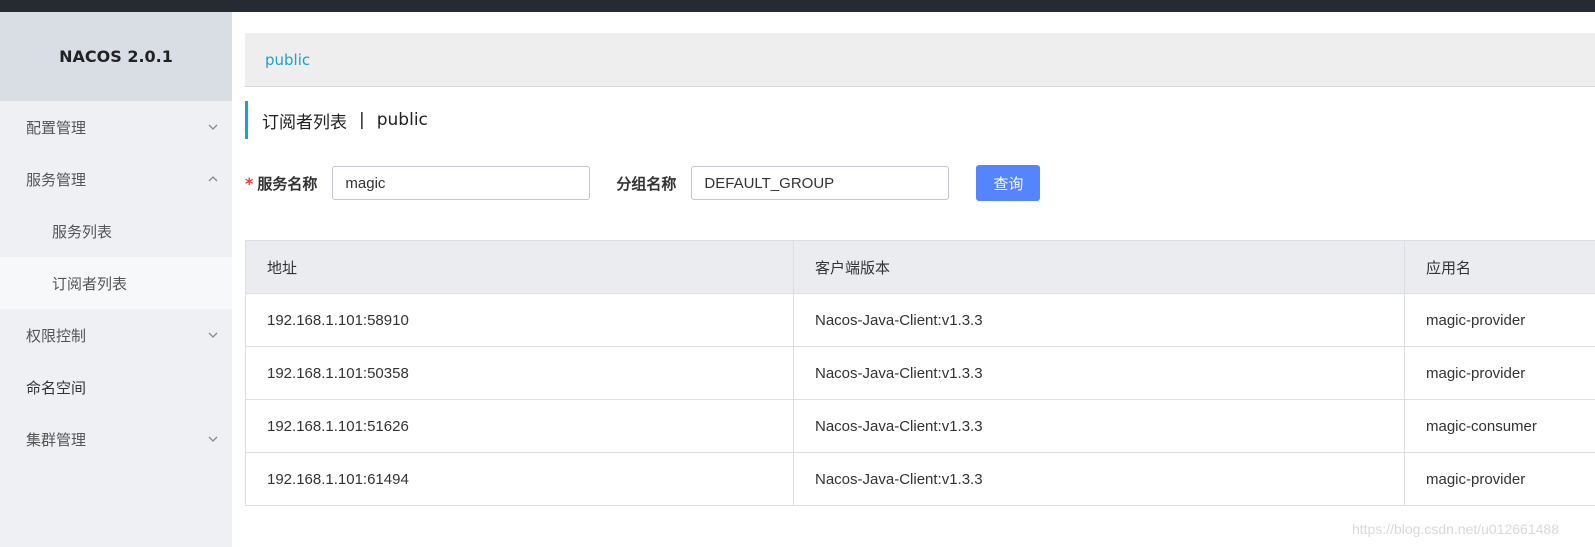 The width and height of the screenshot is (1595, 547). Describe the element at coordinates (797, 6) in the screenshot. I see `top-bar` at that location.